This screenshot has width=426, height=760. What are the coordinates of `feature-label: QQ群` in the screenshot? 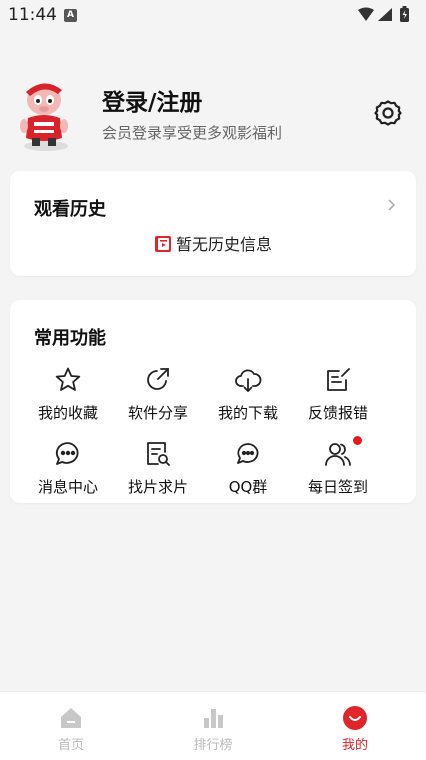 It's located at (248, 487).